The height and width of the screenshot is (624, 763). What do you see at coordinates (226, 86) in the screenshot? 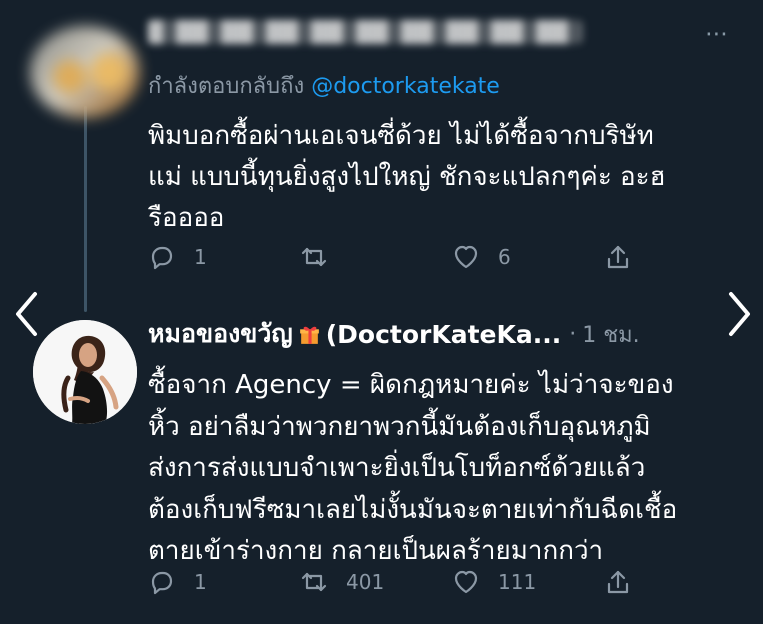
I see `reply-prefix: กำลังตอบกลับถึง` at bounding box center [226, 86].